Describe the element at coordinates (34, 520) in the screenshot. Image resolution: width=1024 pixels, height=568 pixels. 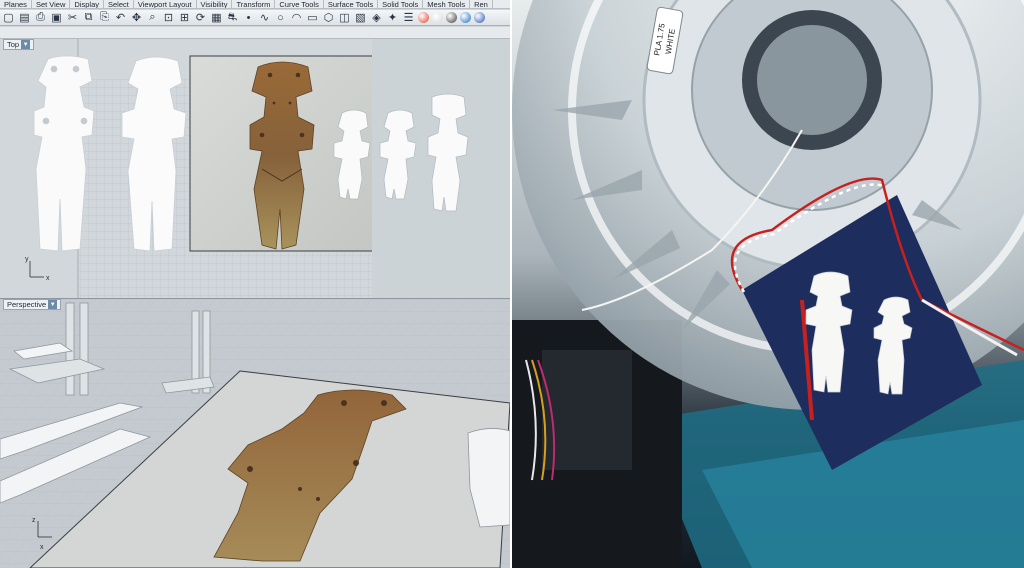
I see `axis-z-label: z` at that location.